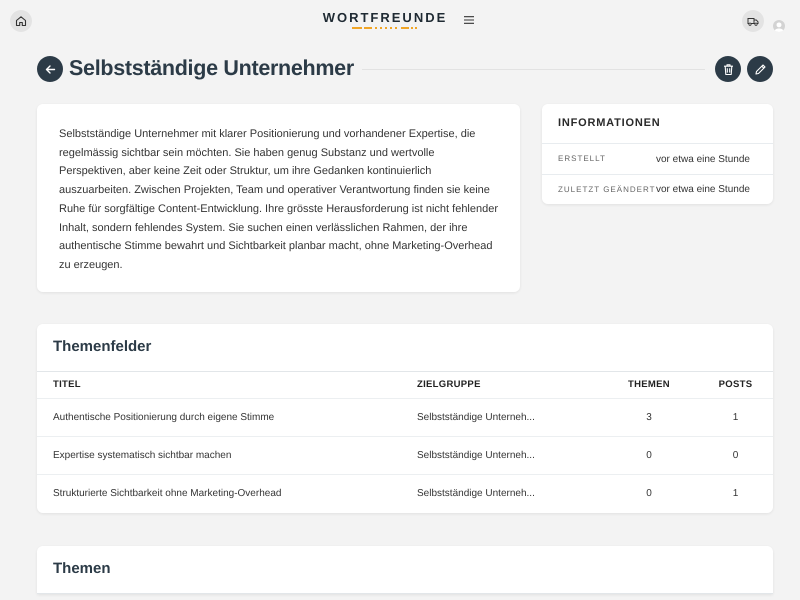  I want to click on edit-button, so click(760, 69).